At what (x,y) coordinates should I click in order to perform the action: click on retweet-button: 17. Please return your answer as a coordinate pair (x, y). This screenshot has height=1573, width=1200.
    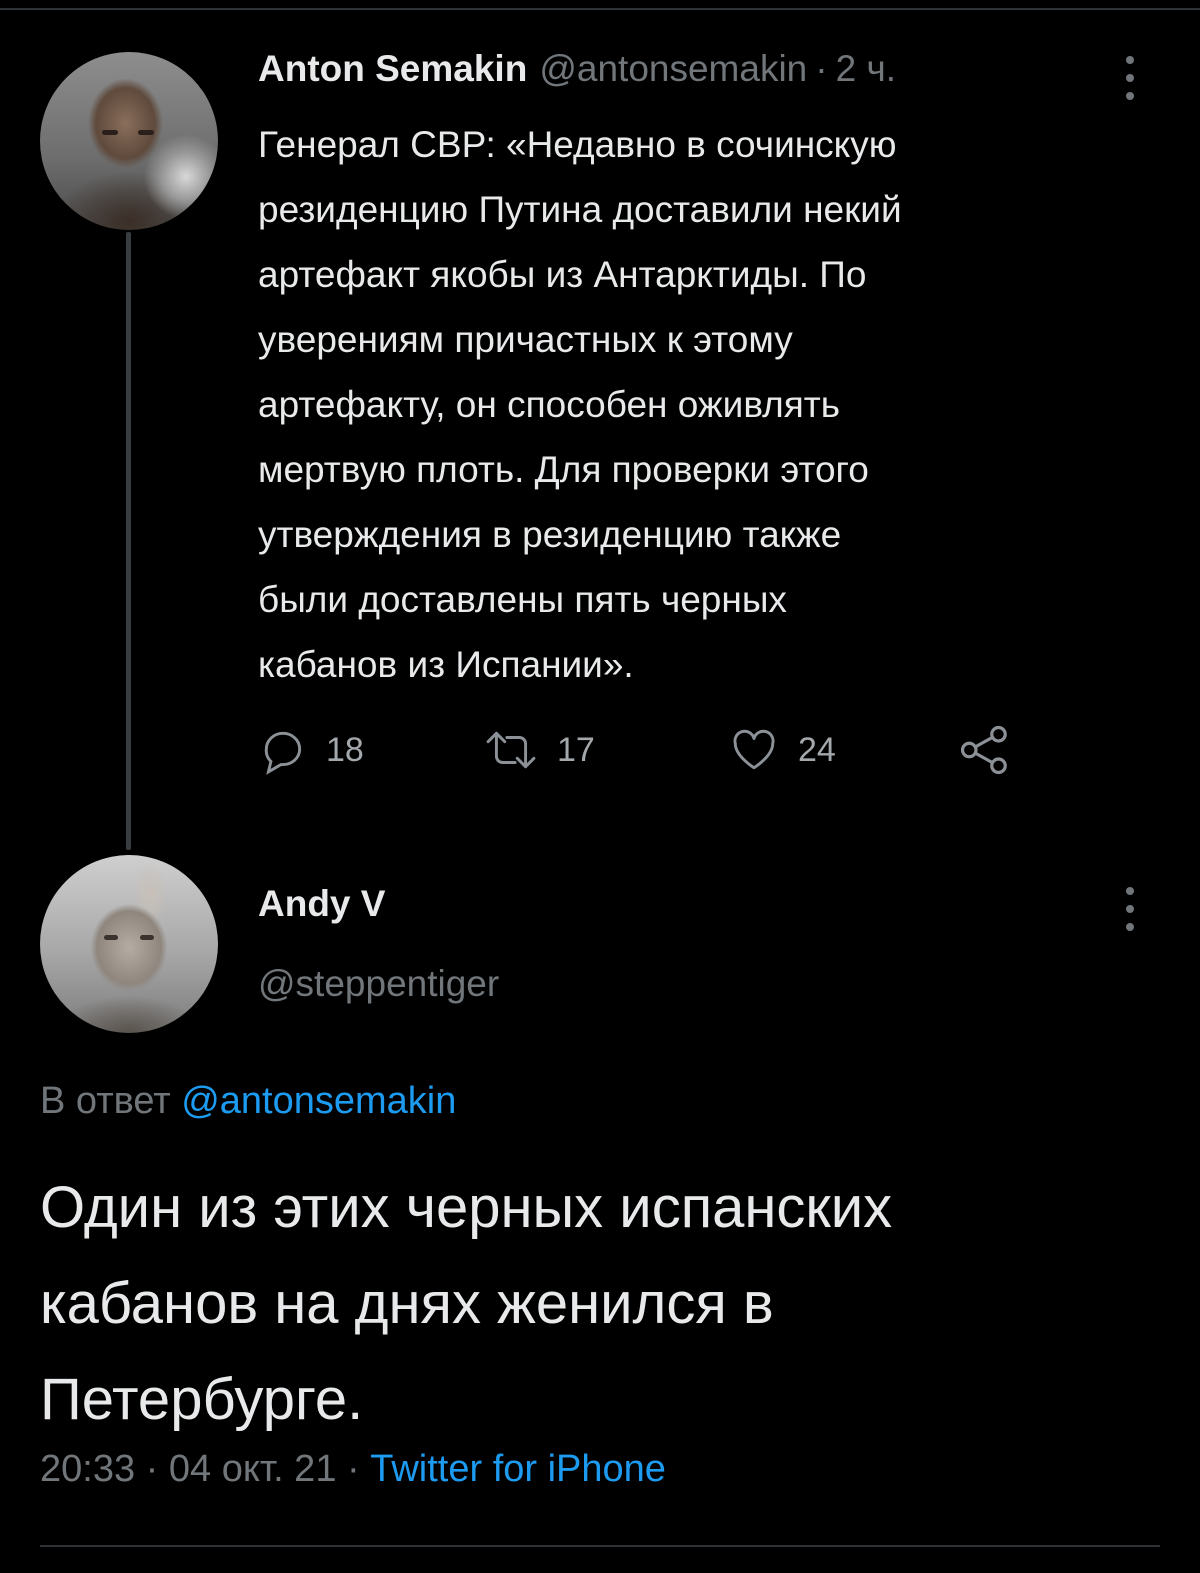
    Looking at the image, I should click on (539, 750).